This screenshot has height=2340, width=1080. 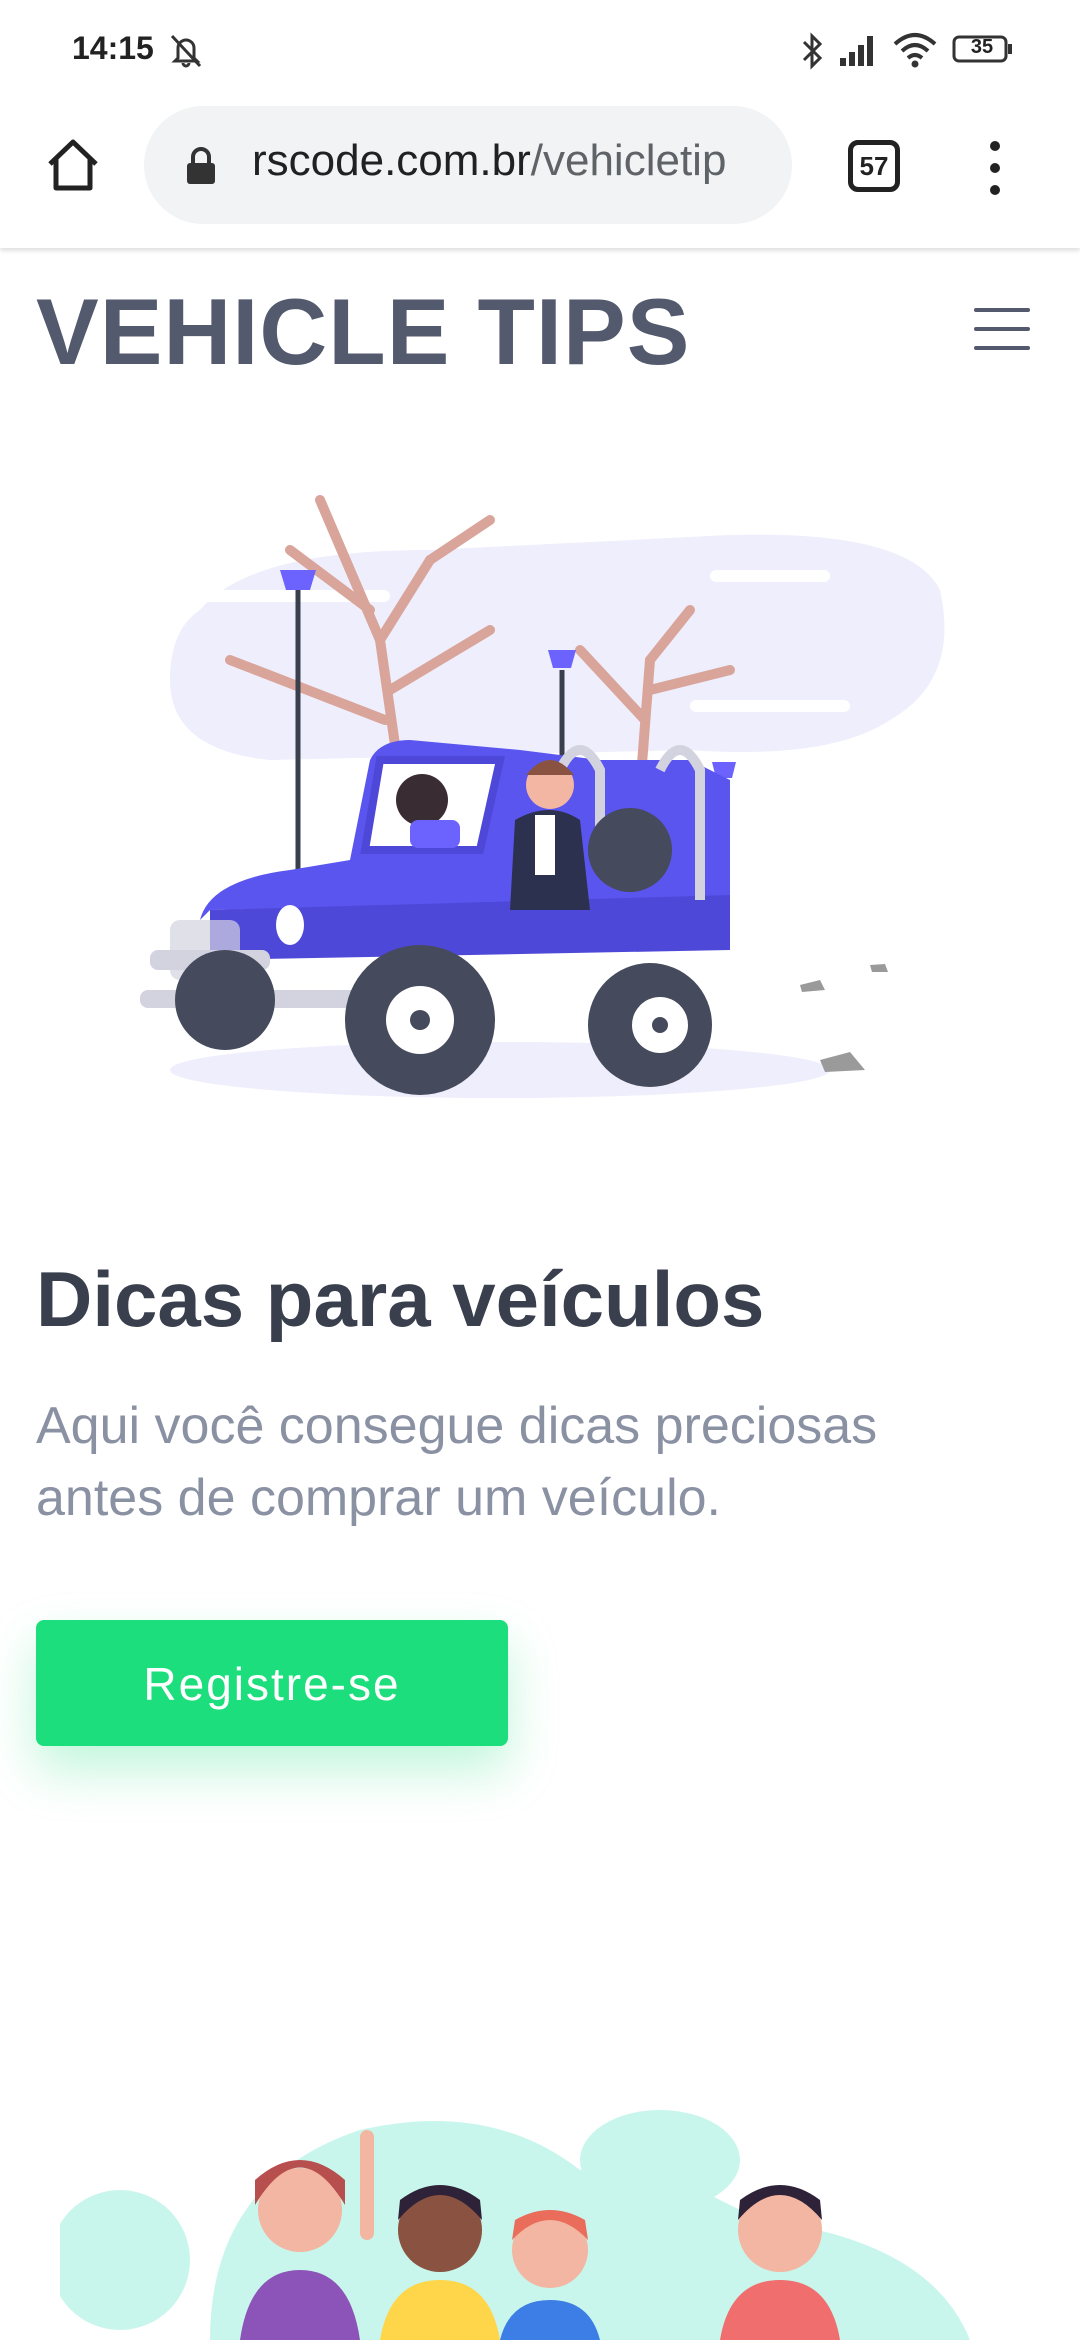 What do you see at coordinates (1002, 329) in the screenshot?
I see `hamburger-icon` at bounding box center [1002, 329].